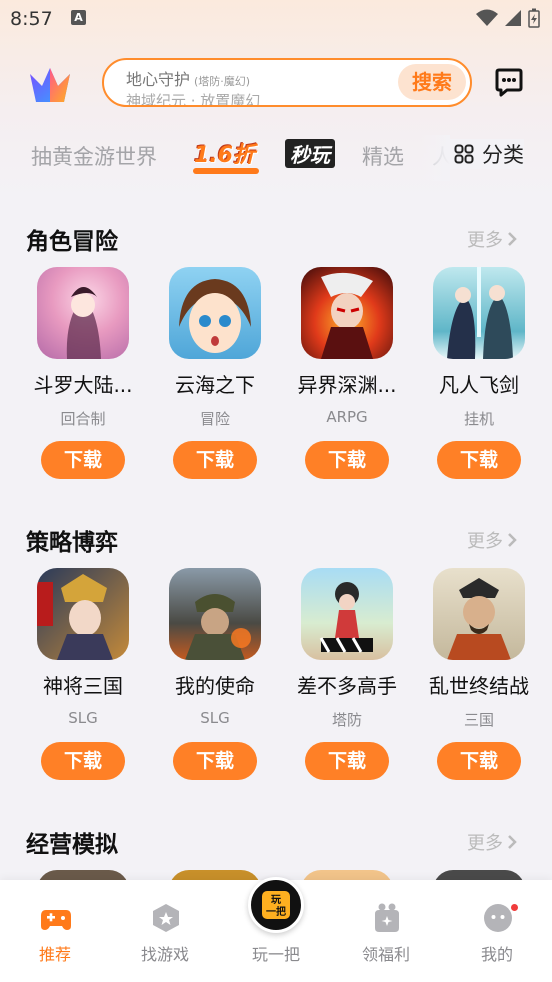  What do you see at coordinates (347, 417) in the screenshot?
I see `game-tag: ARPG` at bounding box center [347, 417].